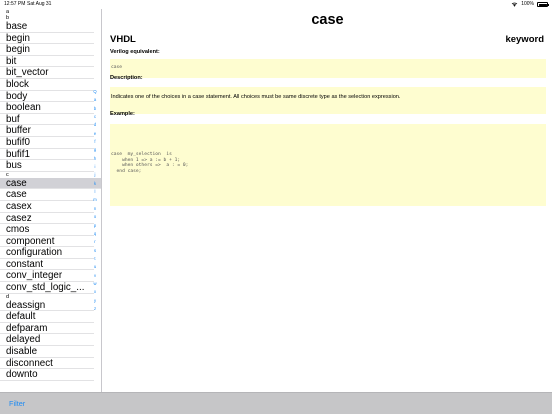  Describe the element at coordinates (95, 209) in the screenshot. I see `index-letter: n` at that location.